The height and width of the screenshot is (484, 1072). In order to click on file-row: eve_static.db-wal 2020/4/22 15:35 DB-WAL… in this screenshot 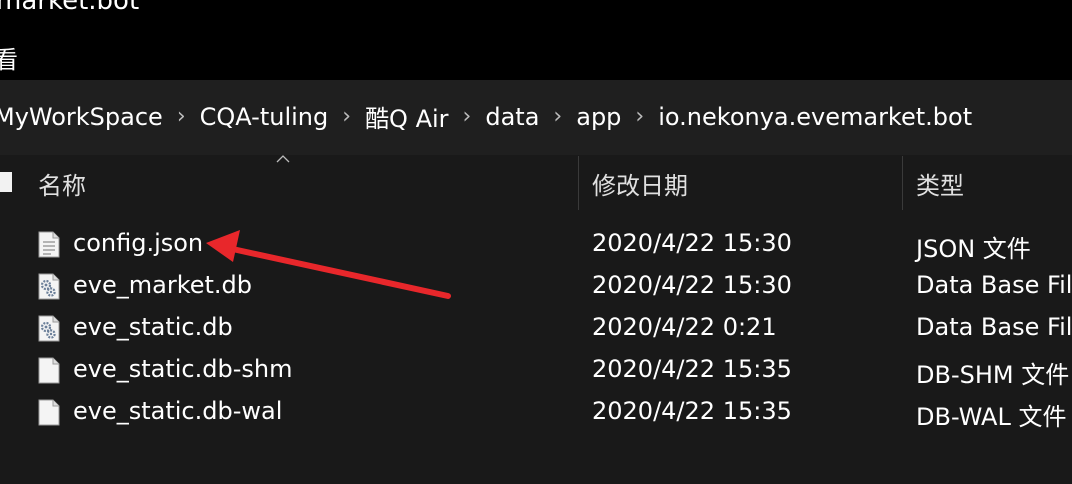, I will do `click(536, 412)`.